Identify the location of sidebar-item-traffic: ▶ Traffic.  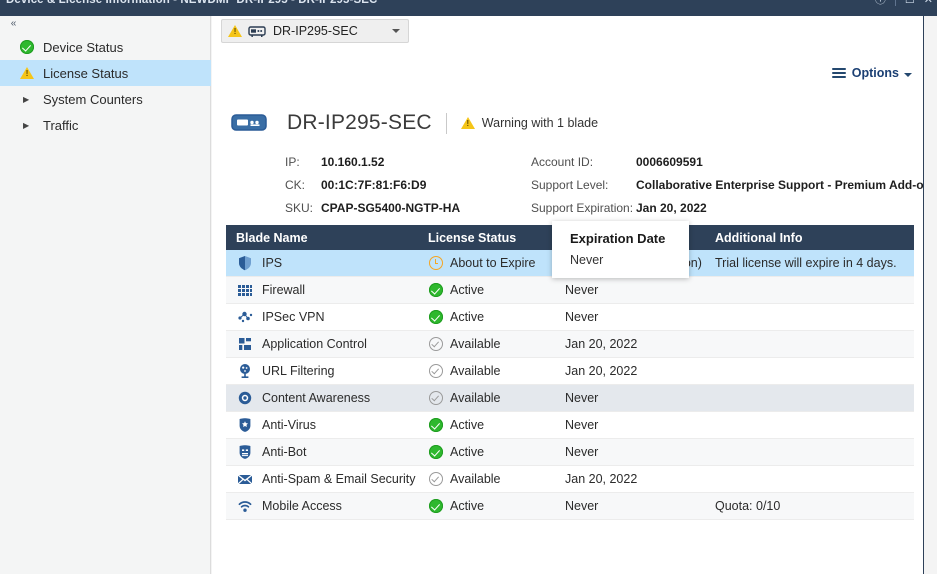
(105, 125).